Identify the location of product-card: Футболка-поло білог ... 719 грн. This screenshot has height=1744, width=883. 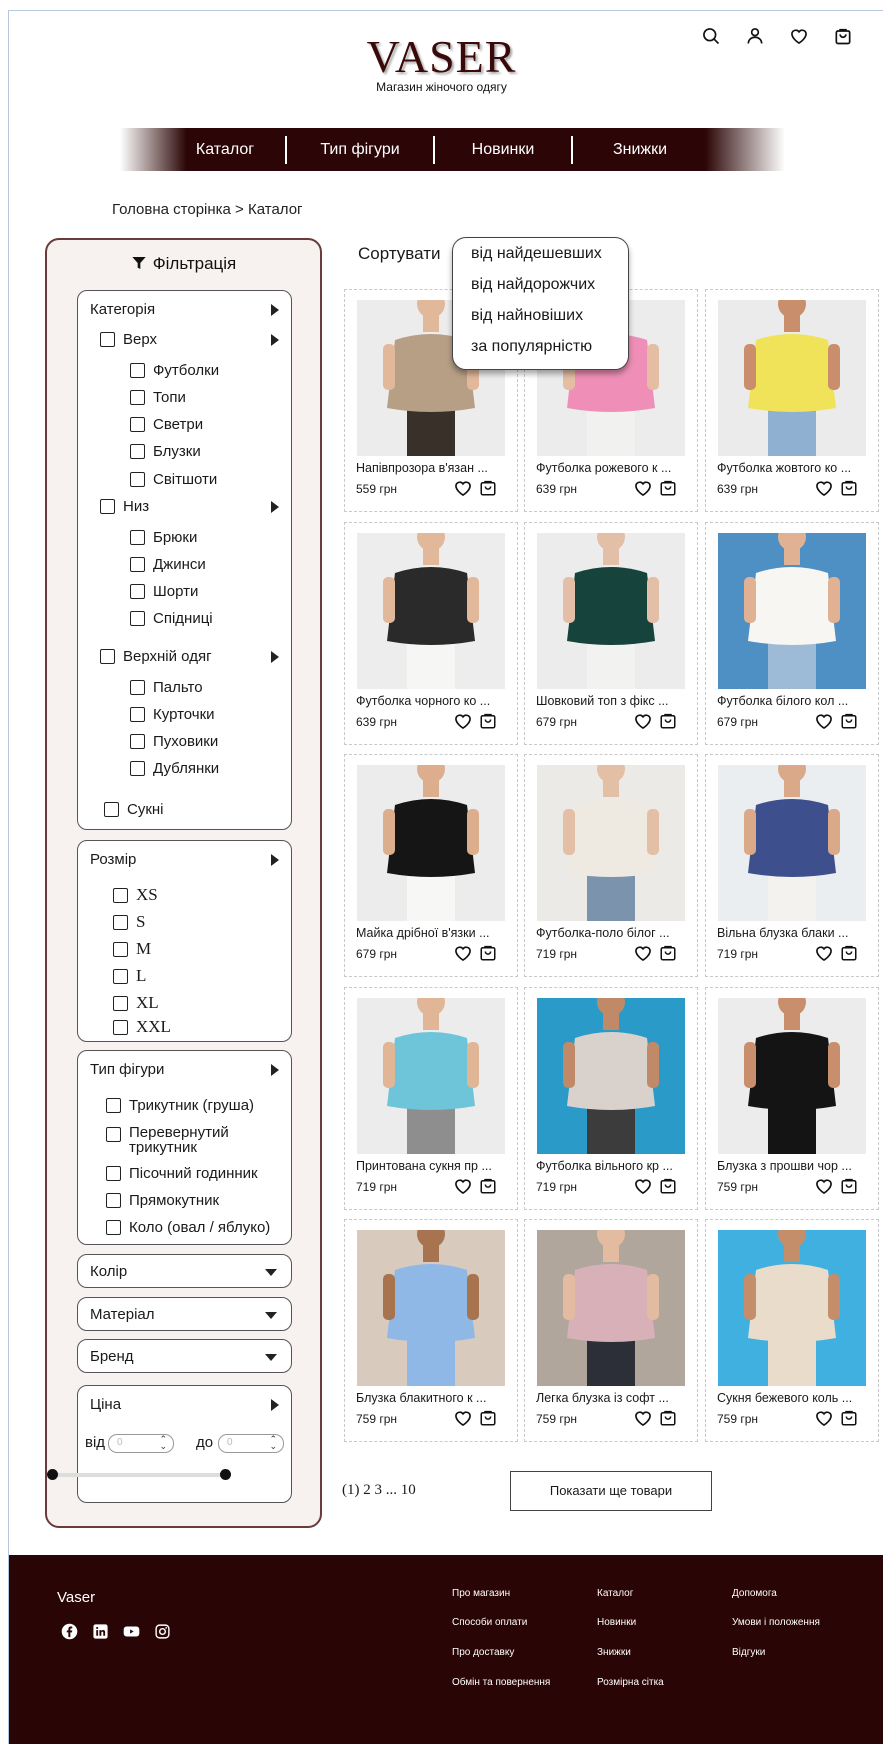
(611, 865).